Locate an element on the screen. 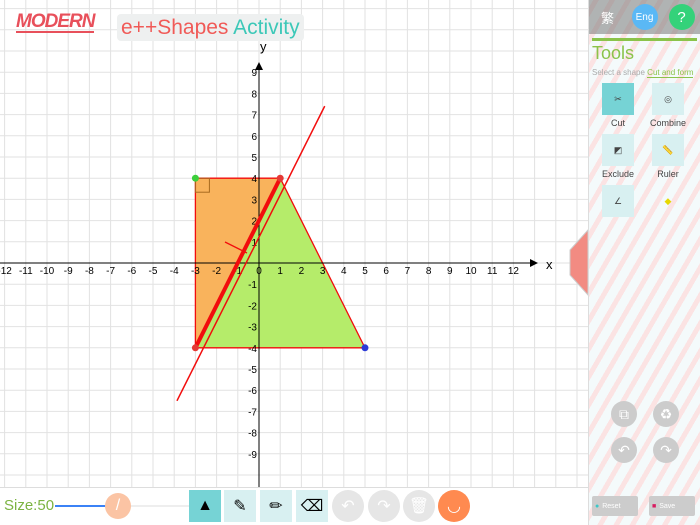  x-tick-label: -10 is located at coordinates (47, 271).